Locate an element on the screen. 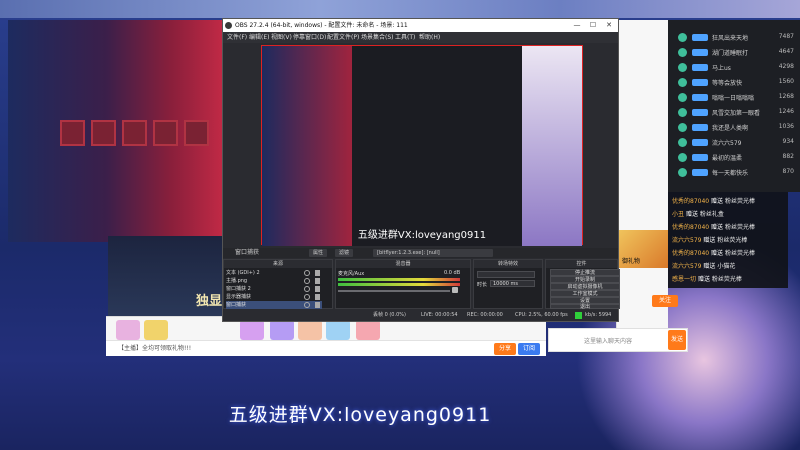  source-item: 窗口捕获 2 is located at coordinates (274, 289).